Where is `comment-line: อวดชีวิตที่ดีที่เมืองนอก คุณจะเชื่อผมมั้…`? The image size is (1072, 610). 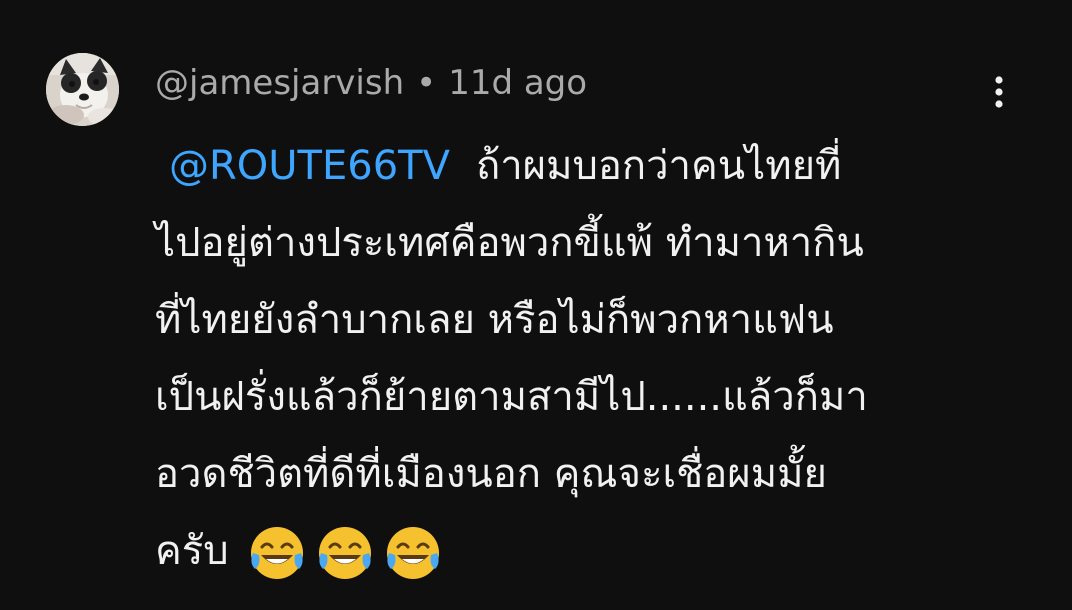
comment-line: อวดชีวิตที่ดีที่เมืองนอก คุณจะเชื่อผมมั้… is located at coordinates (491, 474).